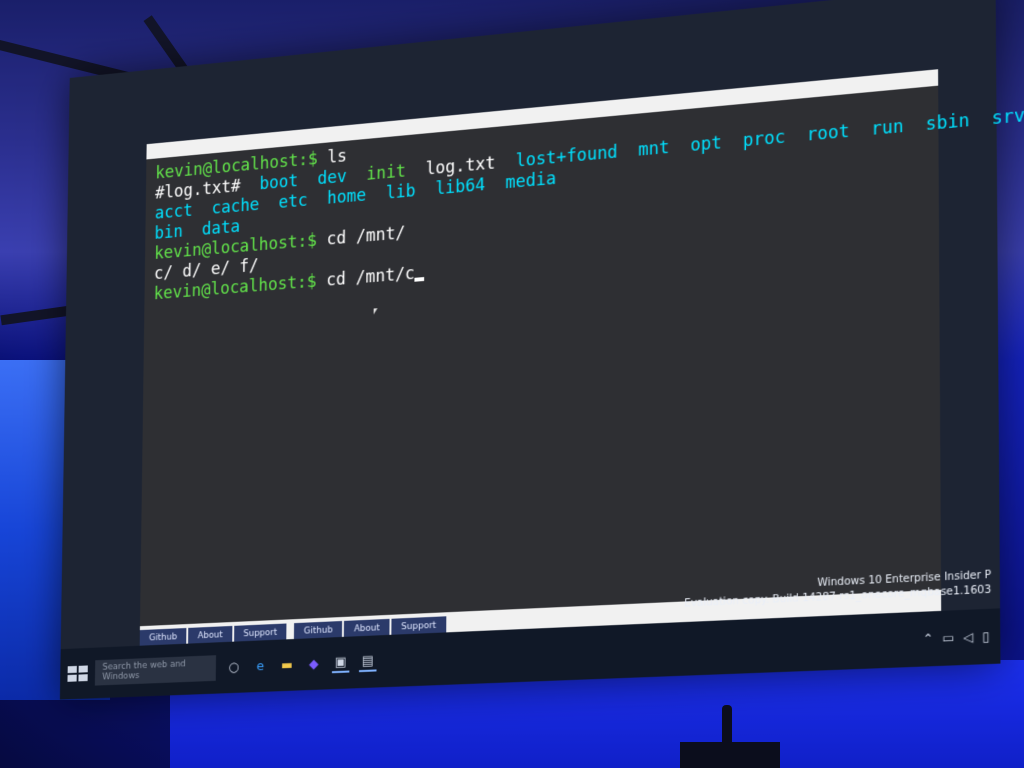  I want to click on terminal-text: ls, so click(337, 157).